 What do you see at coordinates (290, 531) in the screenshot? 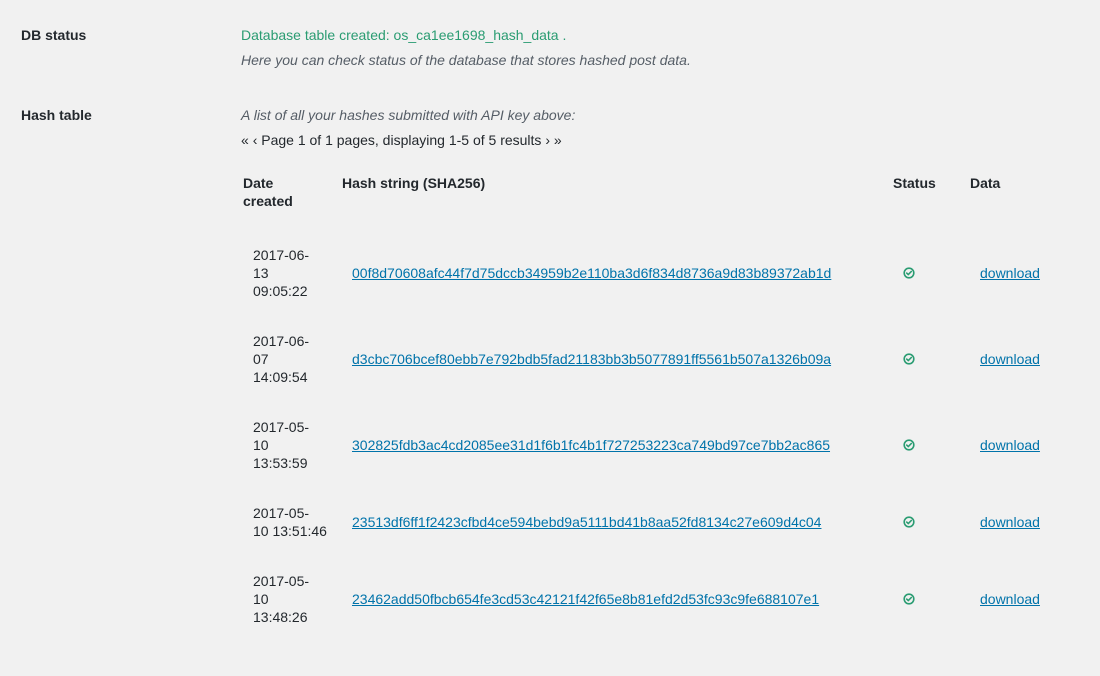
I see `date-line: 10 13:51:46` at bounding box center [290, 531].